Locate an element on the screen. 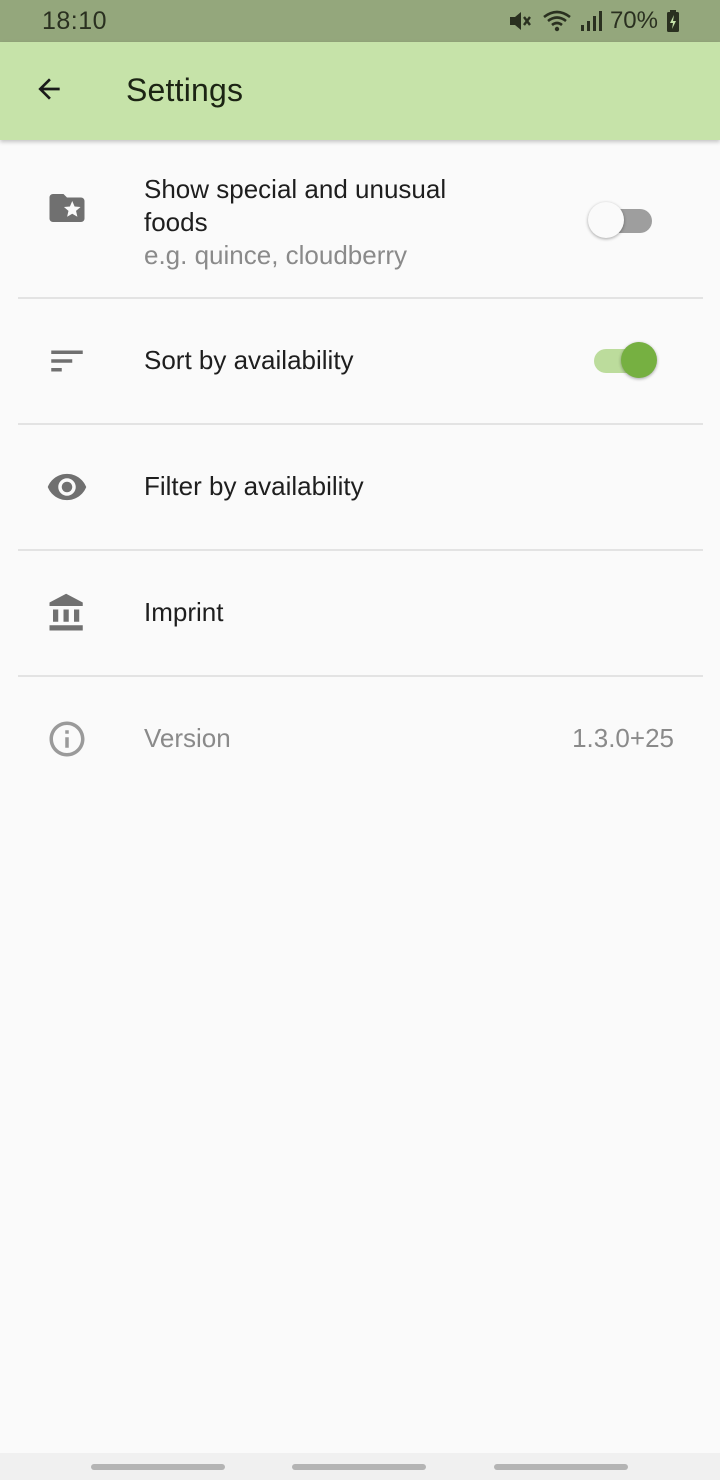 This screenshot has height=1480, width=720. signal-icon is located at coordinates (591, 21).